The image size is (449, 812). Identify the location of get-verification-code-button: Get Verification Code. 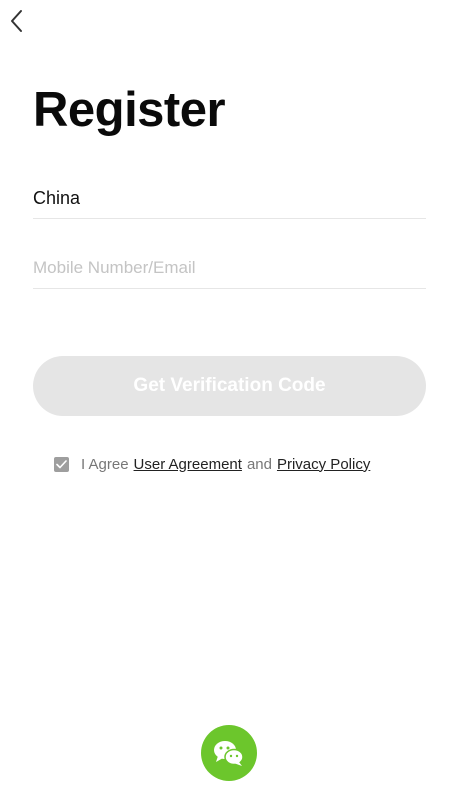
(229, 386).